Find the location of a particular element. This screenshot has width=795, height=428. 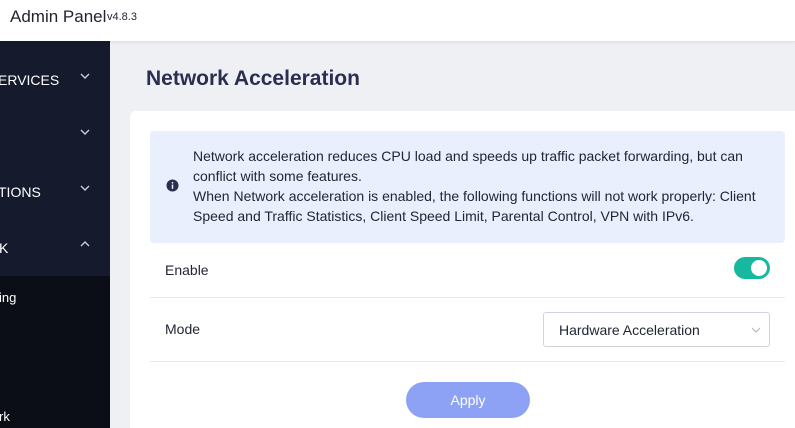

app-title: Admin Panel is located at coordinates (58, 16).